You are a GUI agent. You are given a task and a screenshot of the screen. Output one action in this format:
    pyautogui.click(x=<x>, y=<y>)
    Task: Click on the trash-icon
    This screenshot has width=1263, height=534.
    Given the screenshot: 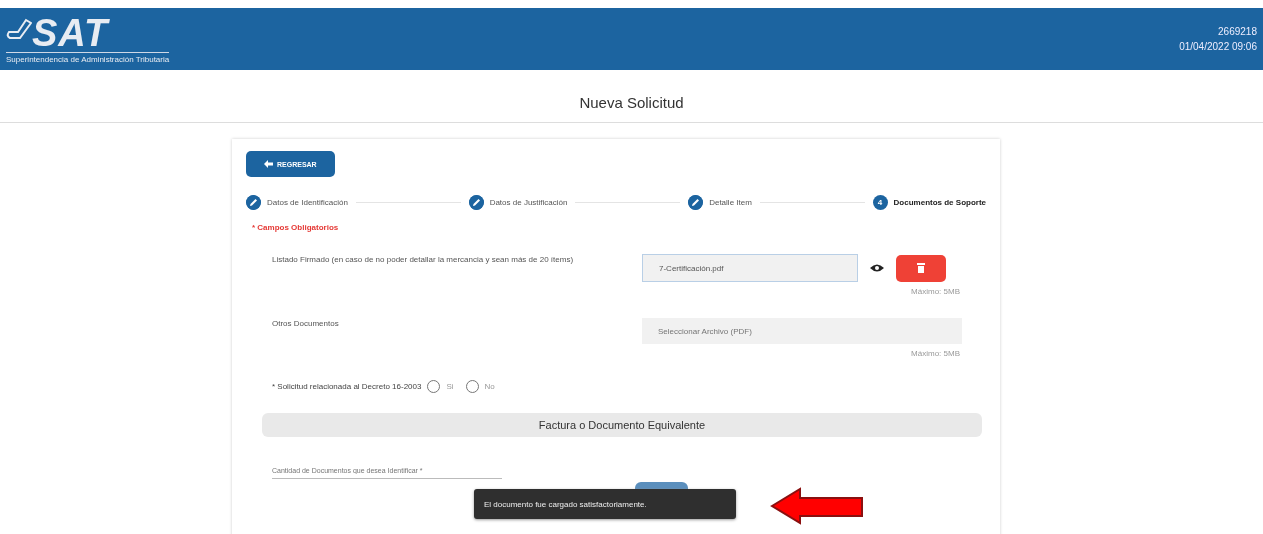 What is the action you would take?
    pyautogui.click(x=921, y=268)
    